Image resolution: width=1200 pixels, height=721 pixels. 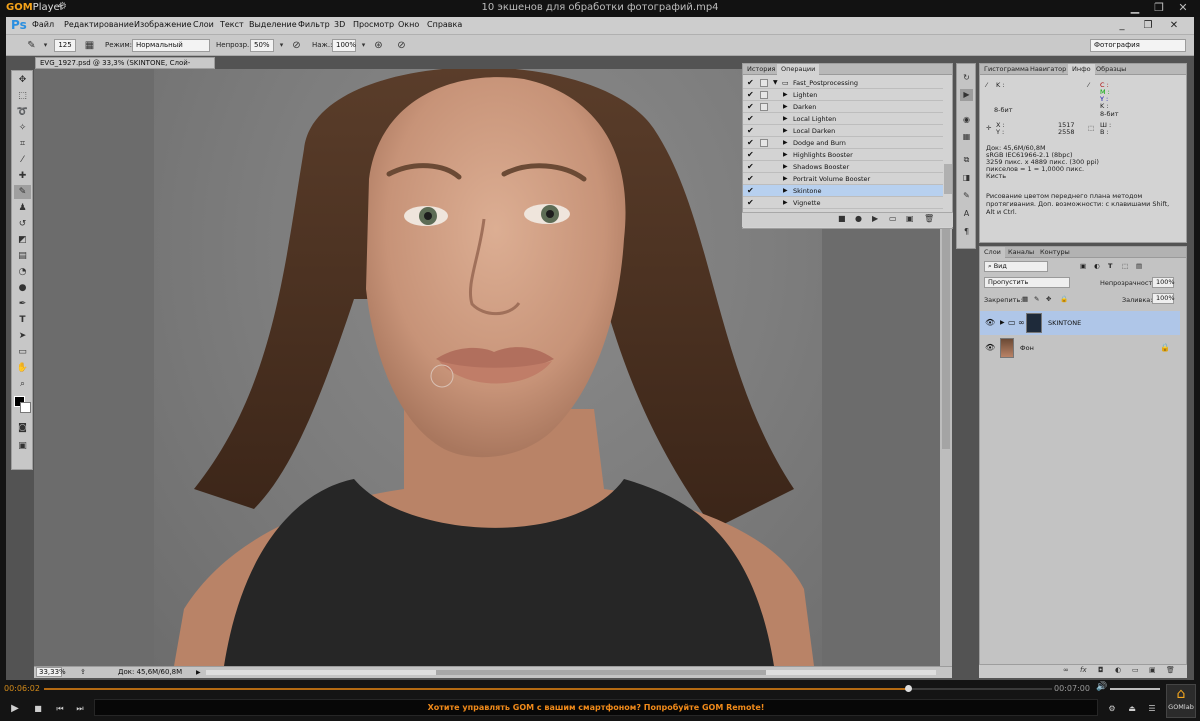 What do you see at coordinates (1152, 709) in the screenshot?
I see `menu-icon: ☰` at bounding box center [1152, 709].